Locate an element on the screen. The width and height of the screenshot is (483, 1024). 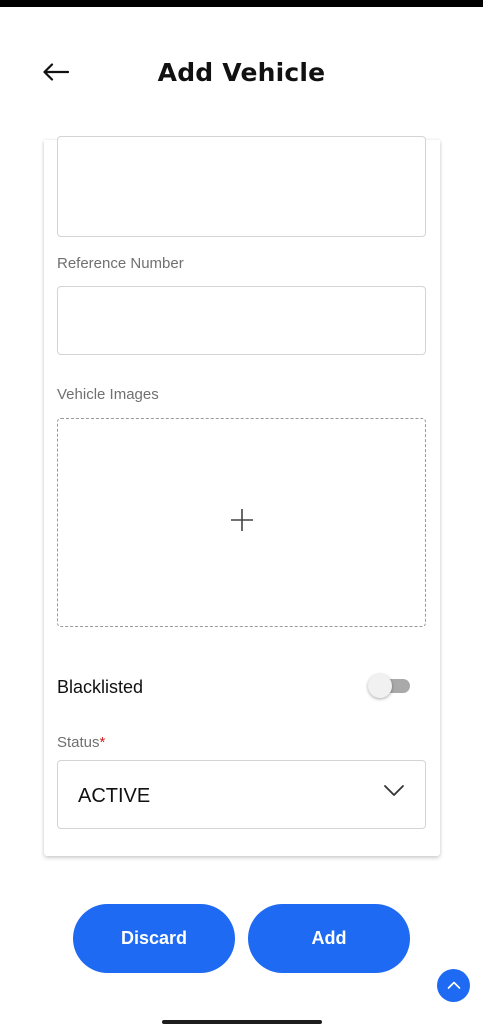
chevron-down-icon is located at coordinates (394, 793).